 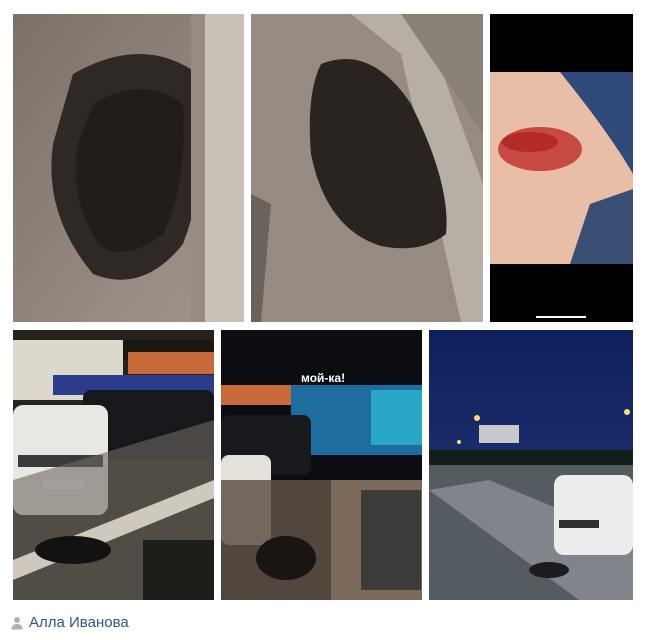 I want to click on photo-carwash-pothole-image: мой-ка!, so click(x=321, y=465).